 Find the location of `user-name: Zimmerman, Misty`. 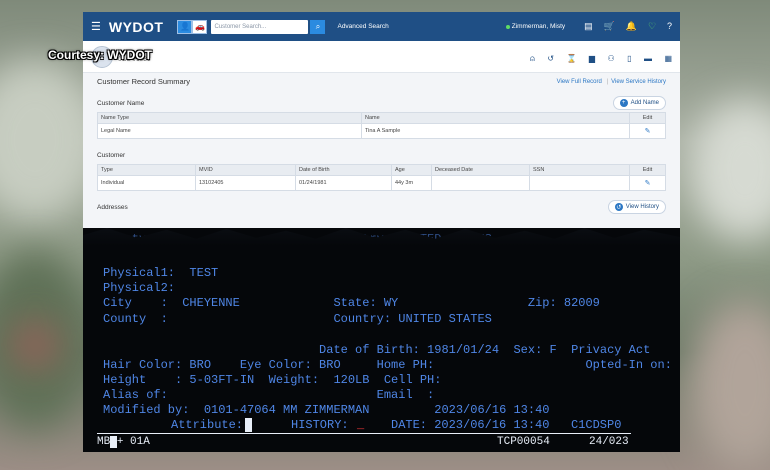

user-name: Zimmerman, Misty is located at coordinates (538, 26).